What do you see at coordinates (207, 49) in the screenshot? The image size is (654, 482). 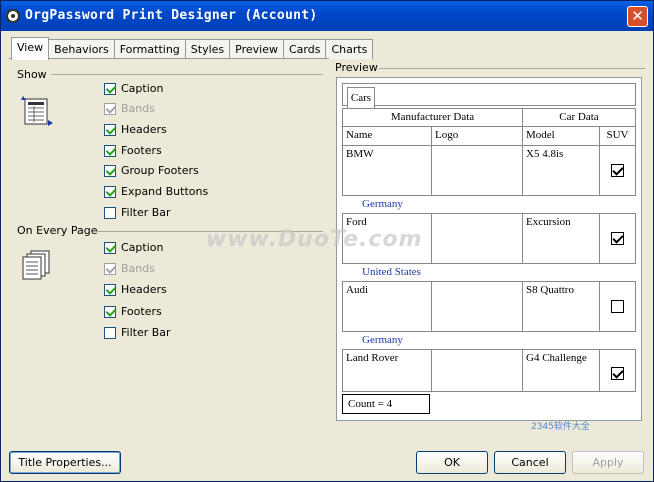 I see `tab-styles: Styles` at bounding box center [207, 49].